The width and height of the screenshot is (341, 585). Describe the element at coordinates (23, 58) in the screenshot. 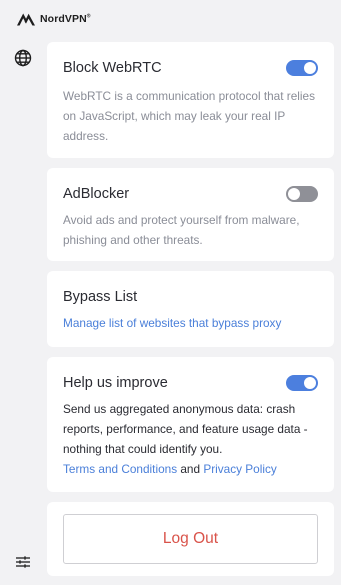

I see `globe-icon` at that location.